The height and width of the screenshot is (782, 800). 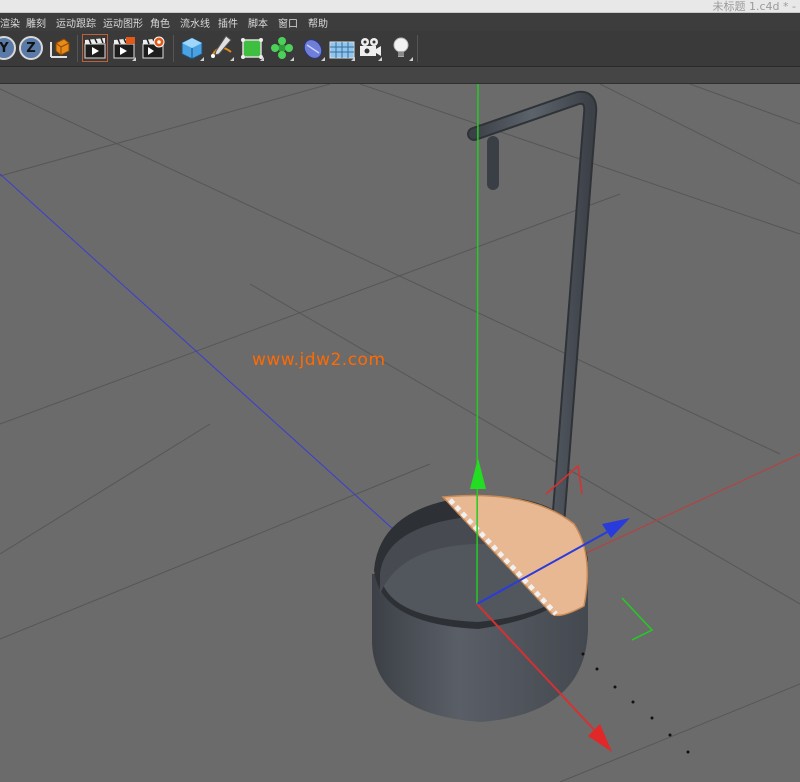 I want to click on coordinate-system-icon, so click(x=60, y=48).